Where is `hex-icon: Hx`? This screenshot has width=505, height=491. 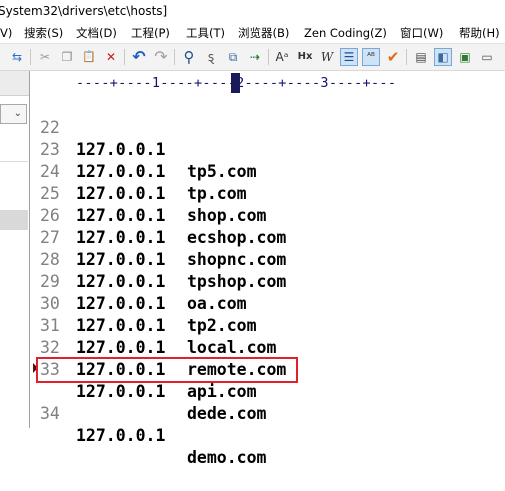 hex-icon: Hx is located at coordinates (305, 57).